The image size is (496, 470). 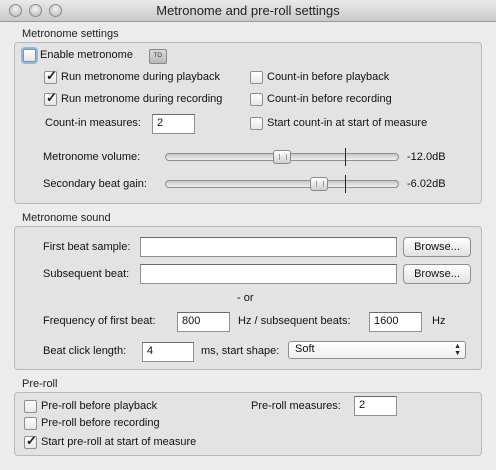 I want to click on run-during-recording-label: Run metronome during recording, so click(x=142, y=99).